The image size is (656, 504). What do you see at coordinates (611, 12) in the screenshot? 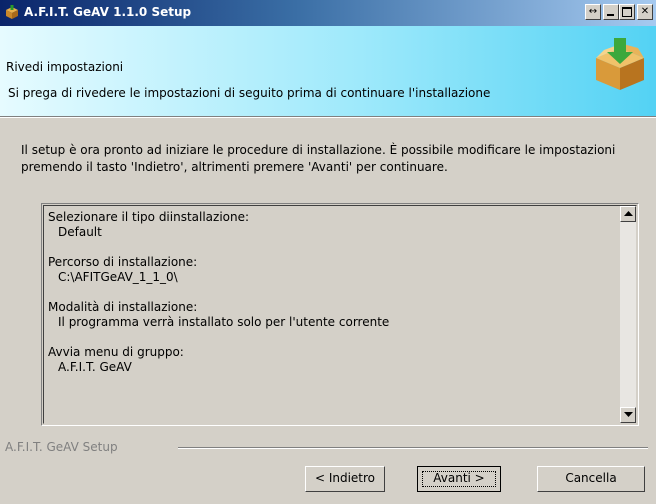
I see `minimize-button` at bounding box center [611, 12].